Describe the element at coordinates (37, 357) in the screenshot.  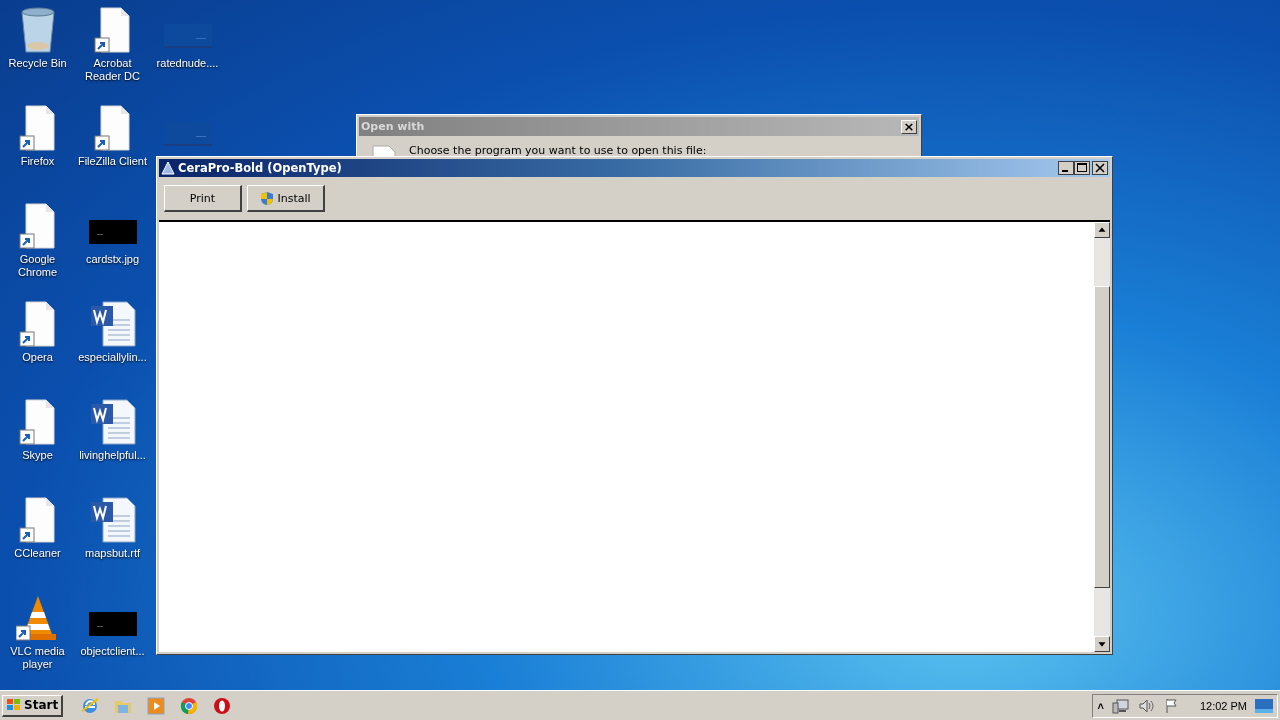
I see `icon-label: Opera` at that location.